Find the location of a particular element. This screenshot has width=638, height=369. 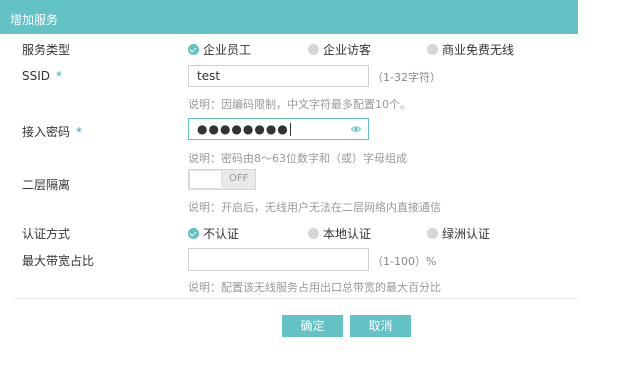

confirm-button: 确定 is located at coordinates (312, 326).